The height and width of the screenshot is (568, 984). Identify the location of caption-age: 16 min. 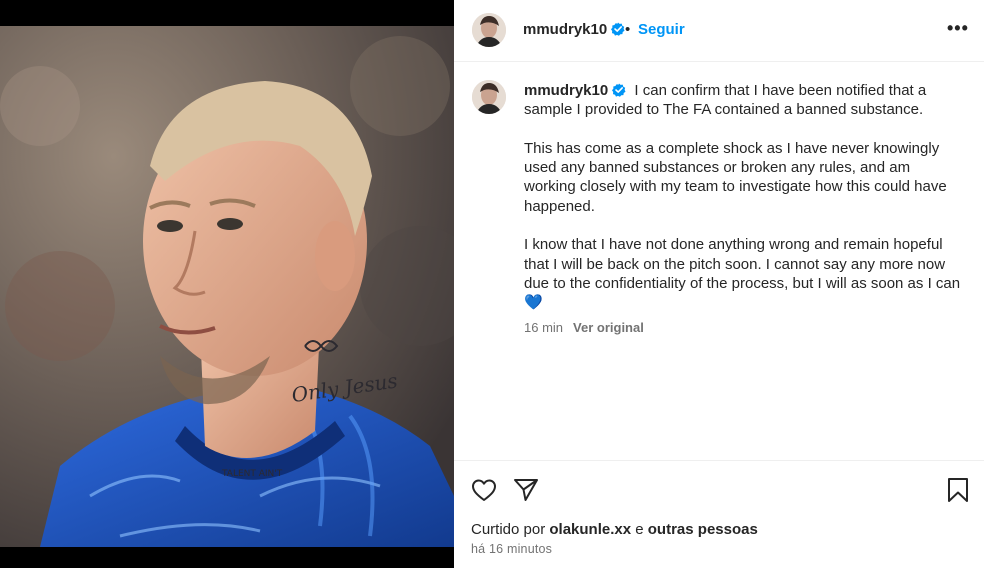
(543, 327).